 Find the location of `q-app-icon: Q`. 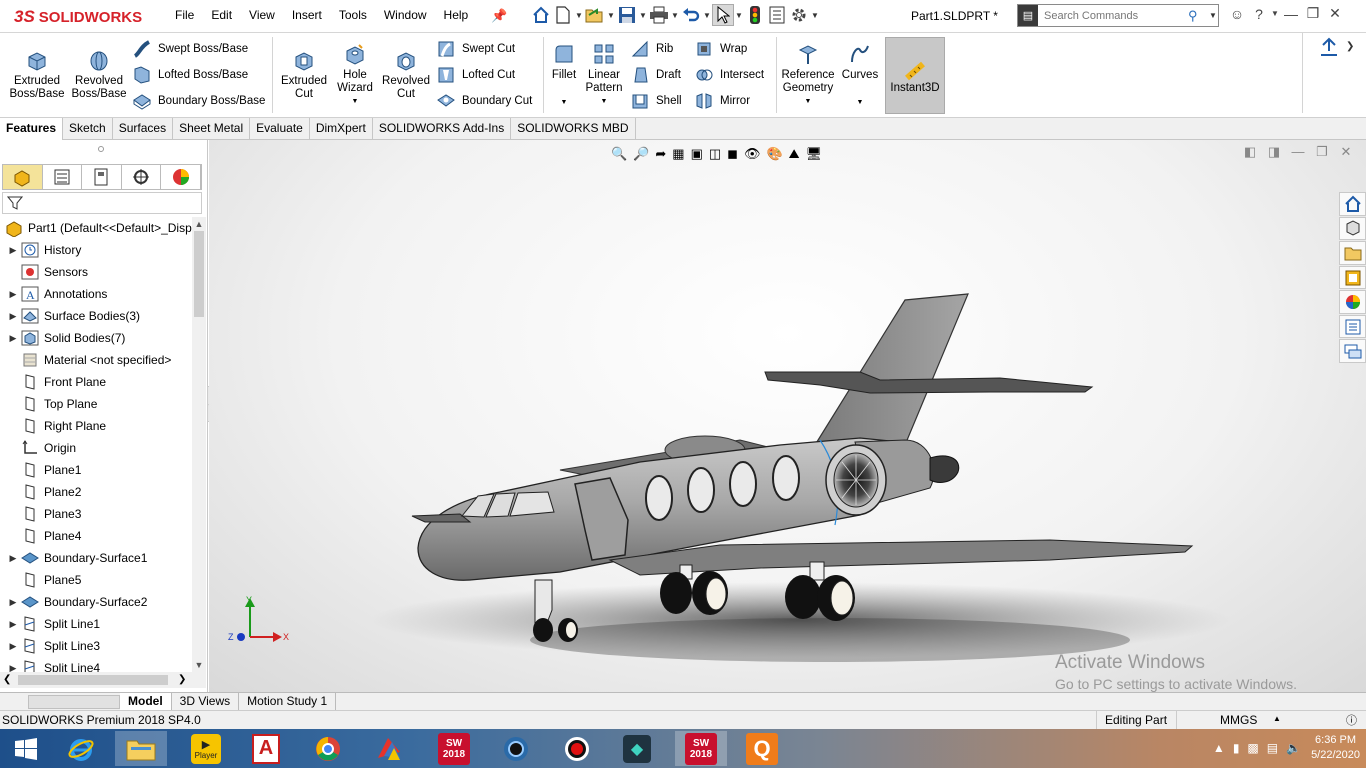

q-app-icon: Q is located at coordinates (762, 748).